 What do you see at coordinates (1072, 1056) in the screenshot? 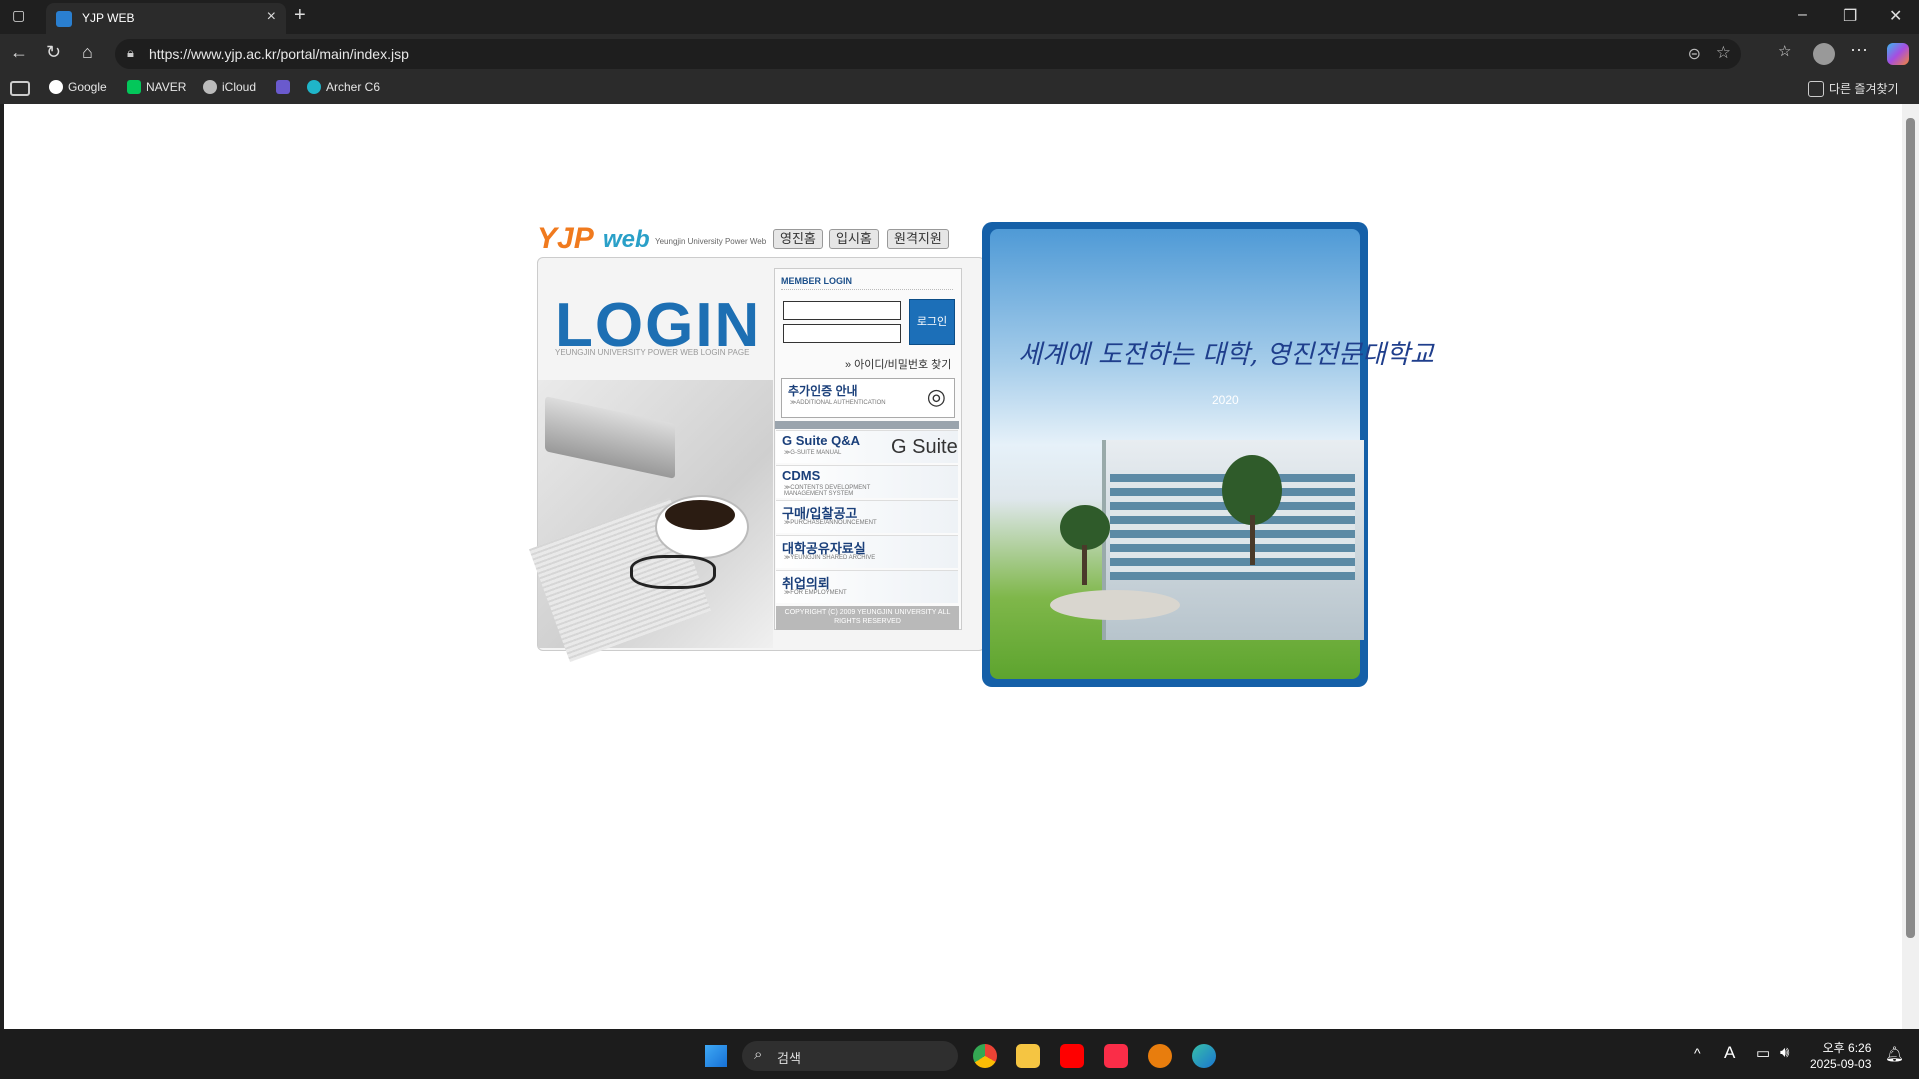
I see `youtube-icon` at bounding box center [1072, 1056].